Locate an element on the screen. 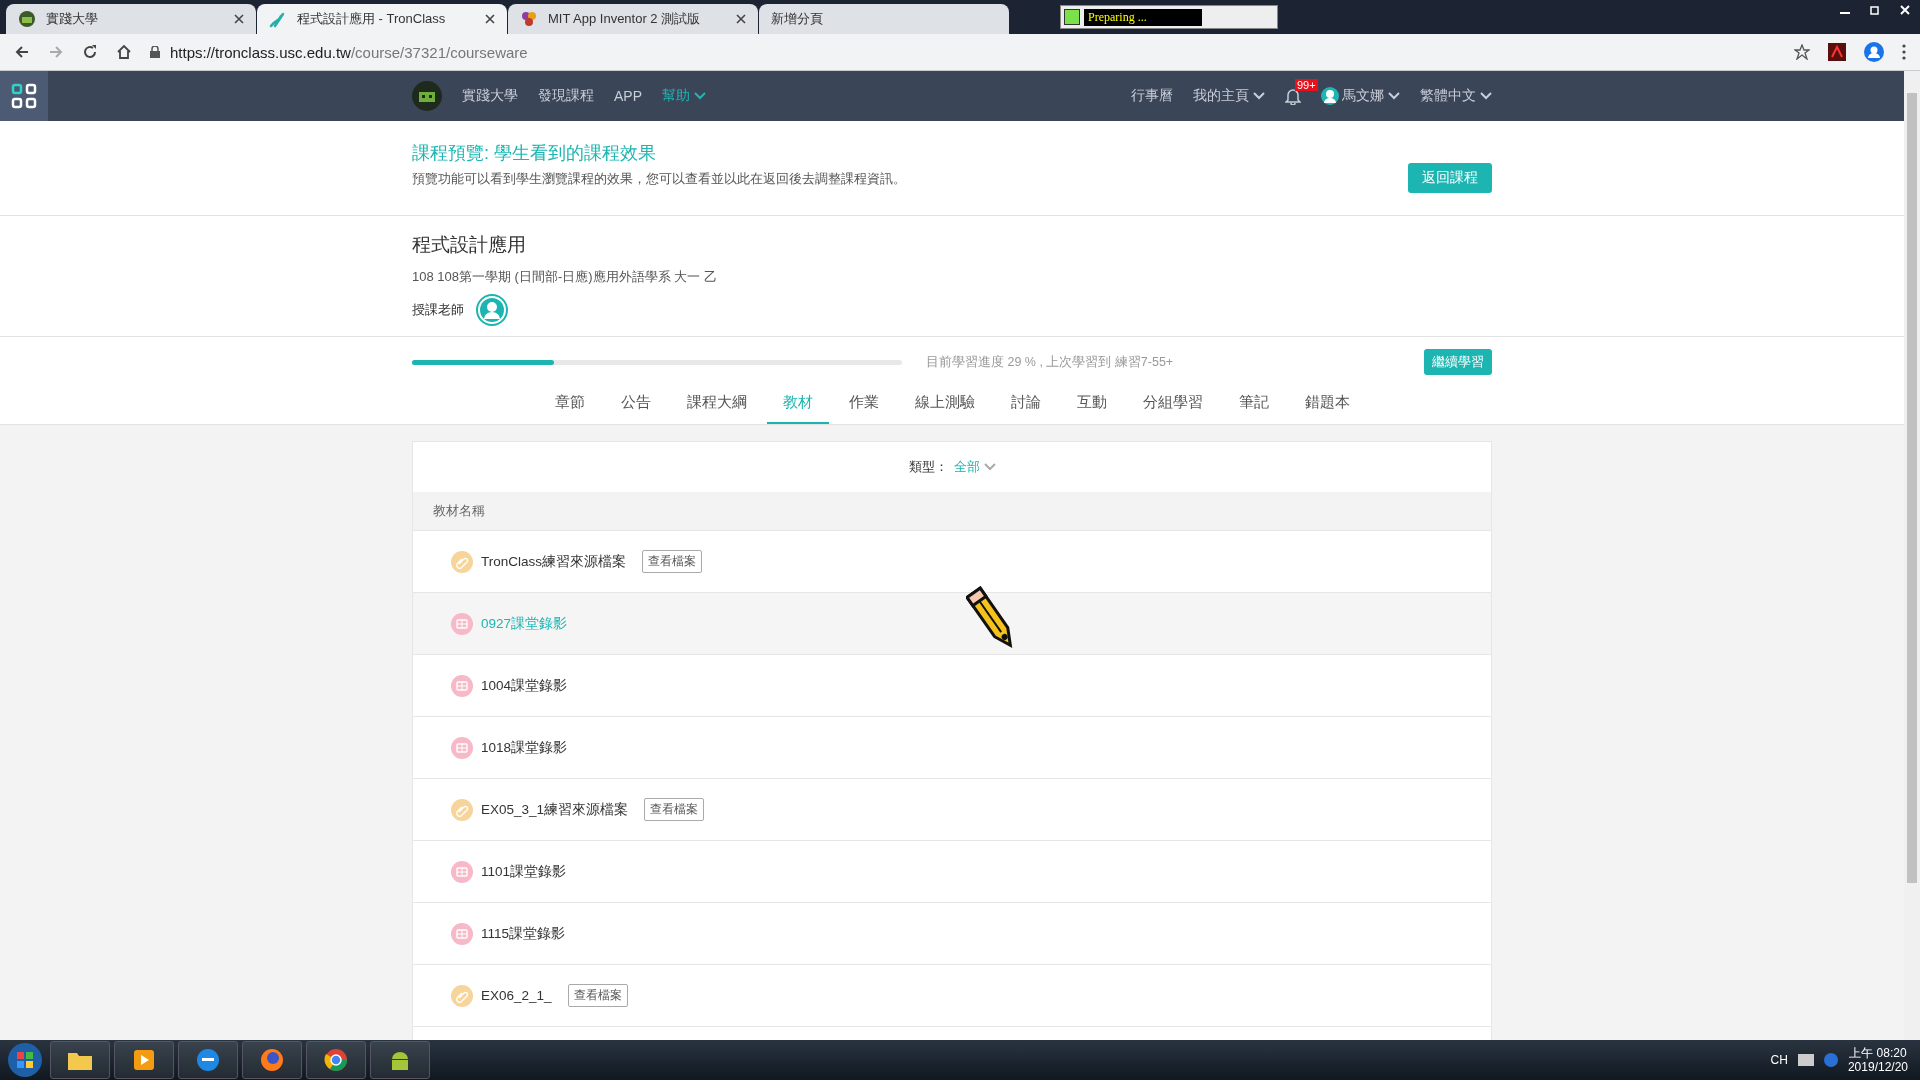 Image resolution: width=1920 pixels, height=1080 pixels. browser-tab: 程式設計應用 - TronClass is located at coordinates (382, 19).